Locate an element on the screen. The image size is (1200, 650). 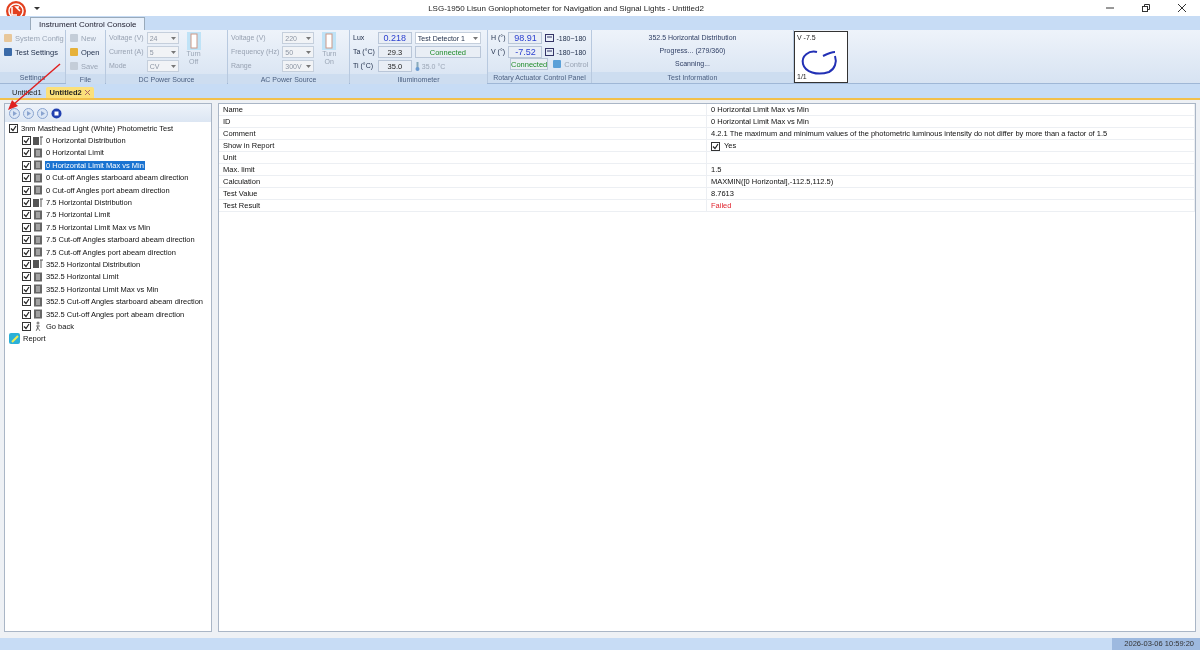
angle-value: 98.91 is located at coordinates (525, 38).